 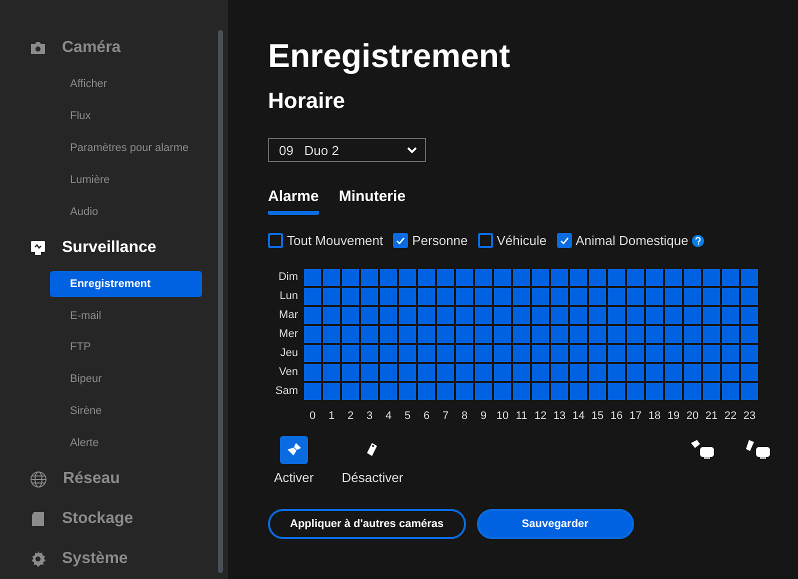 What do you see at coordinates (126, 411) in the screenshot?
I see `sidebar-item: Sirène` at bounding box center [126, 411].